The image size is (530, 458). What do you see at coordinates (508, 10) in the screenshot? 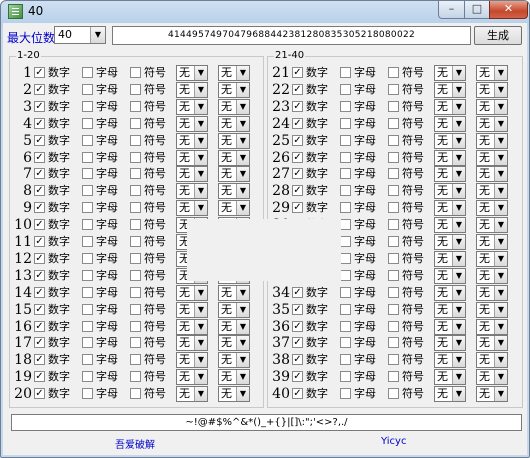
I see `close-button: ✕` at bounding box center [508, 10].